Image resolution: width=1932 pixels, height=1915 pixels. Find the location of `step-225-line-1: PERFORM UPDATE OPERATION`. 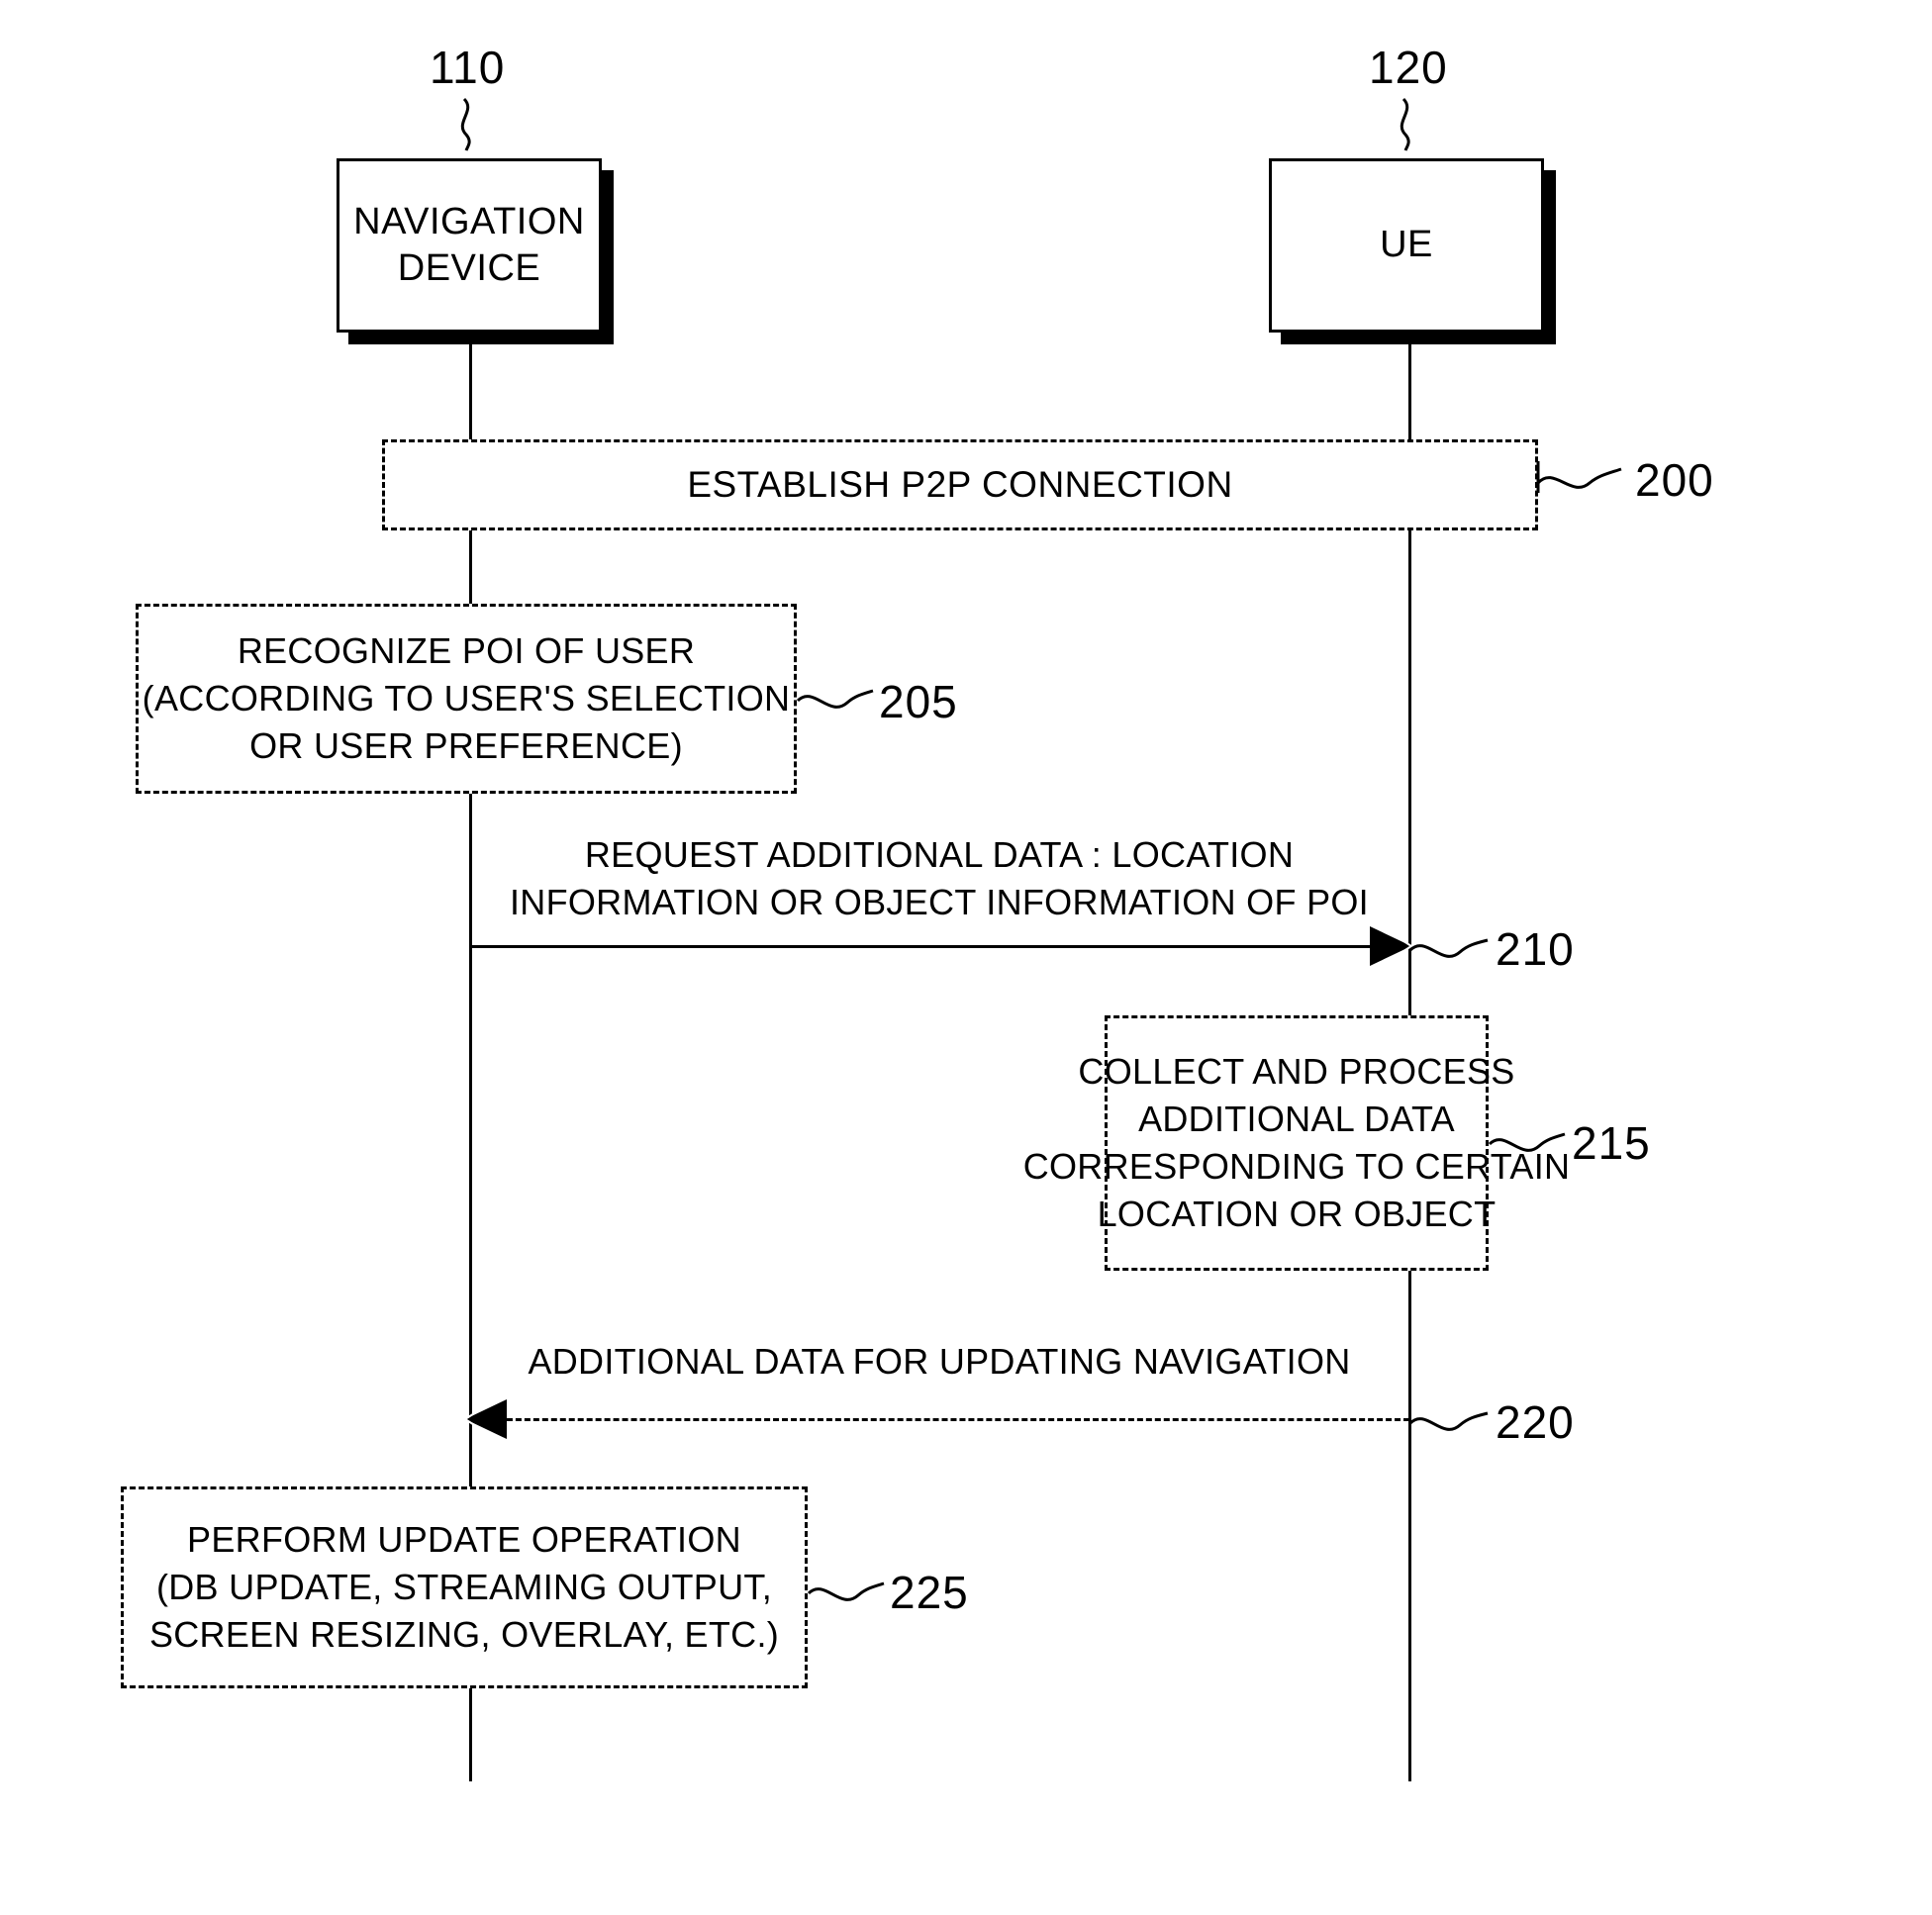

step-225-line-1: PERFORM UPDATE OPERATION is located at coordinates (464, 1540).